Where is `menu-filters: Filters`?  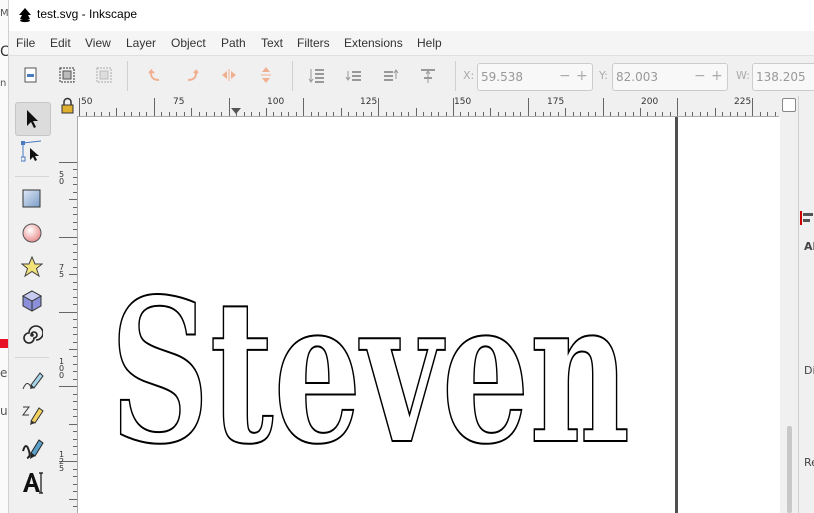 menu-filters: Filters is located at coordinates (313, 43).